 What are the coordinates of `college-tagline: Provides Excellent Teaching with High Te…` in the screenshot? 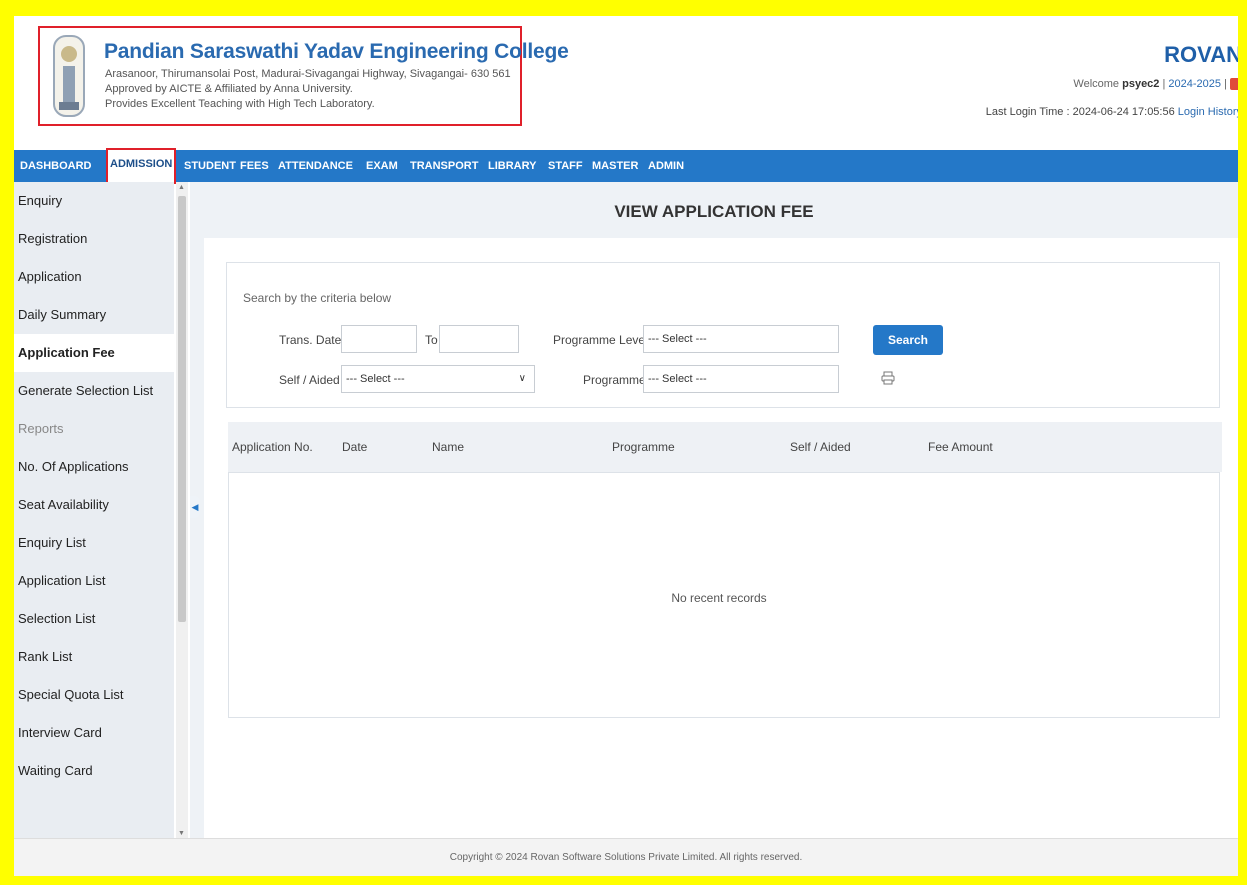 It's located at (240, 104).